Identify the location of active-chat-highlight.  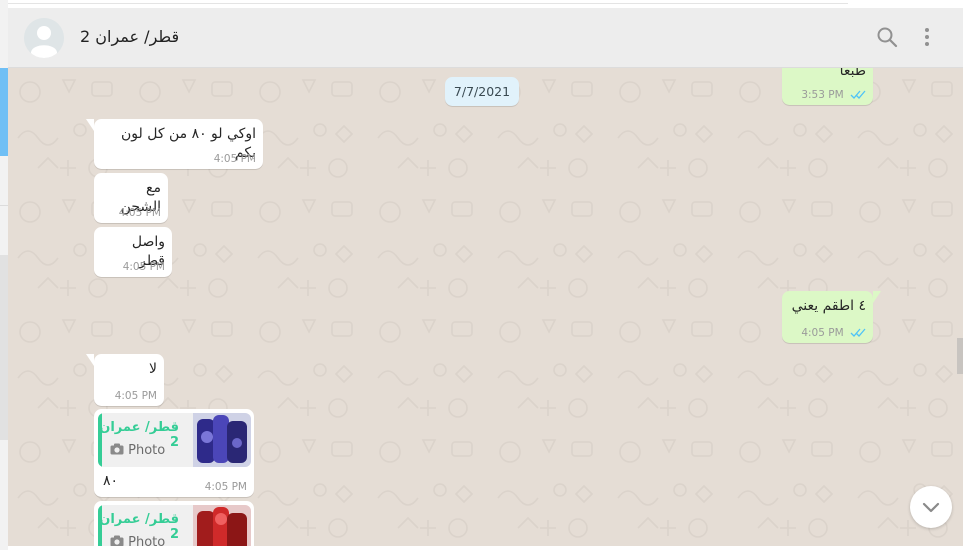
(4, 112).